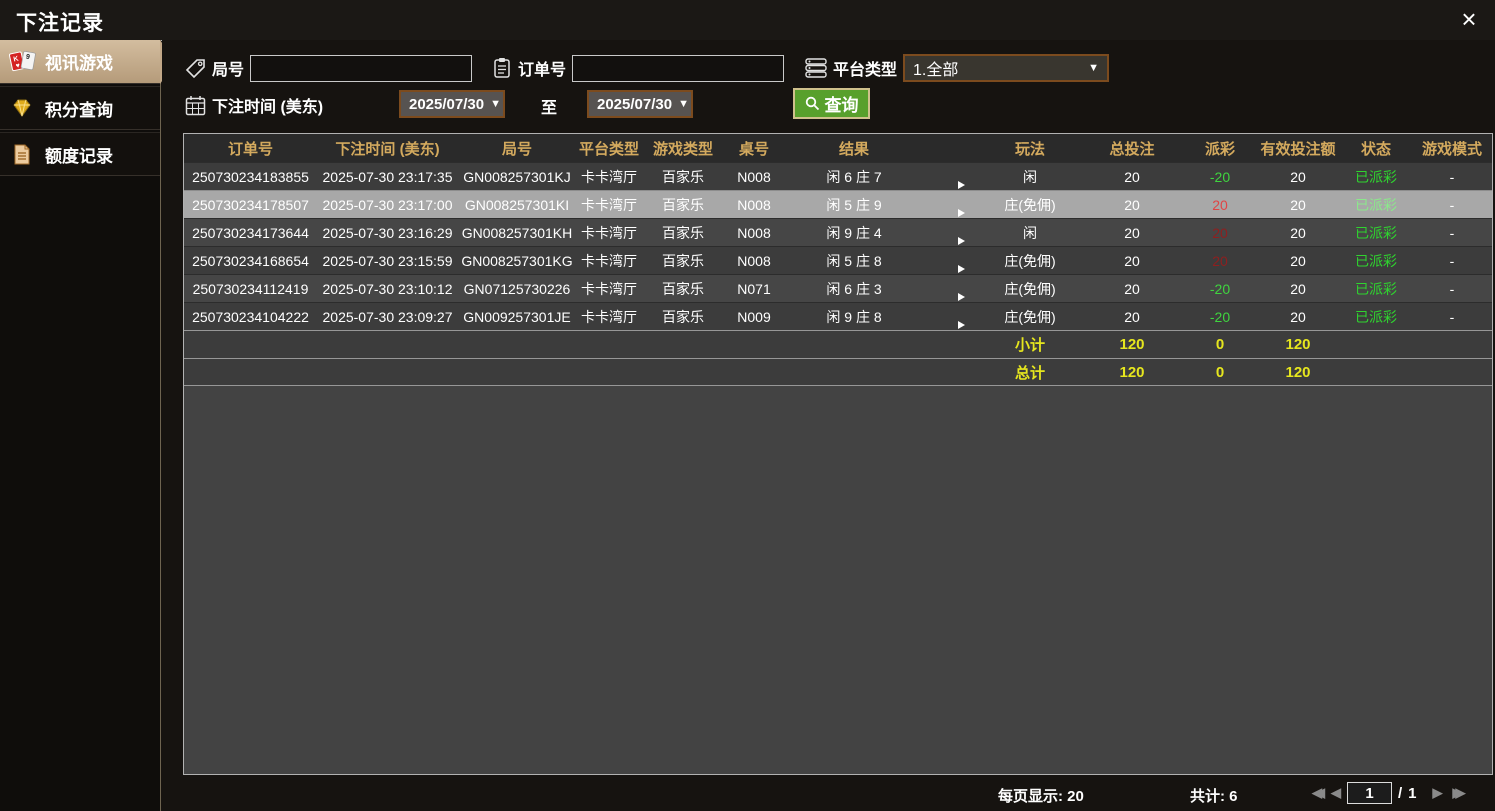 The height and width of the screenshot is (811, 1495). Describe the element at coordinates (1219, 149) in the screenshot. I see `col-header-payout: 派彩` at that location.